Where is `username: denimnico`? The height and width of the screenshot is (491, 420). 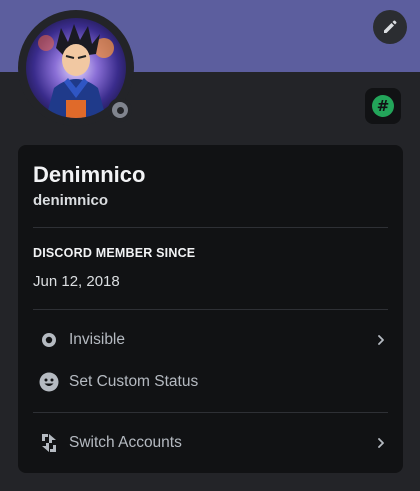
username: denimnico is located at coordinates (71, 200).